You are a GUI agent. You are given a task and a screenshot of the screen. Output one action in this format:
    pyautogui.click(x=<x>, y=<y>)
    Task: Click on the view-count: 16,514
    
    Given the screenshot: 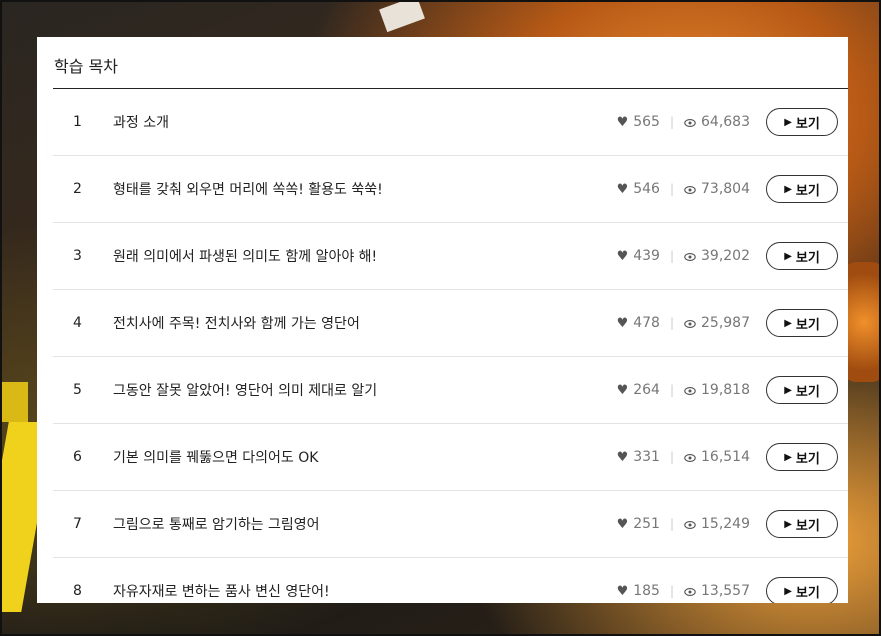 What is the action you would take?
    pyautogui.click(x=725, y=457)
    